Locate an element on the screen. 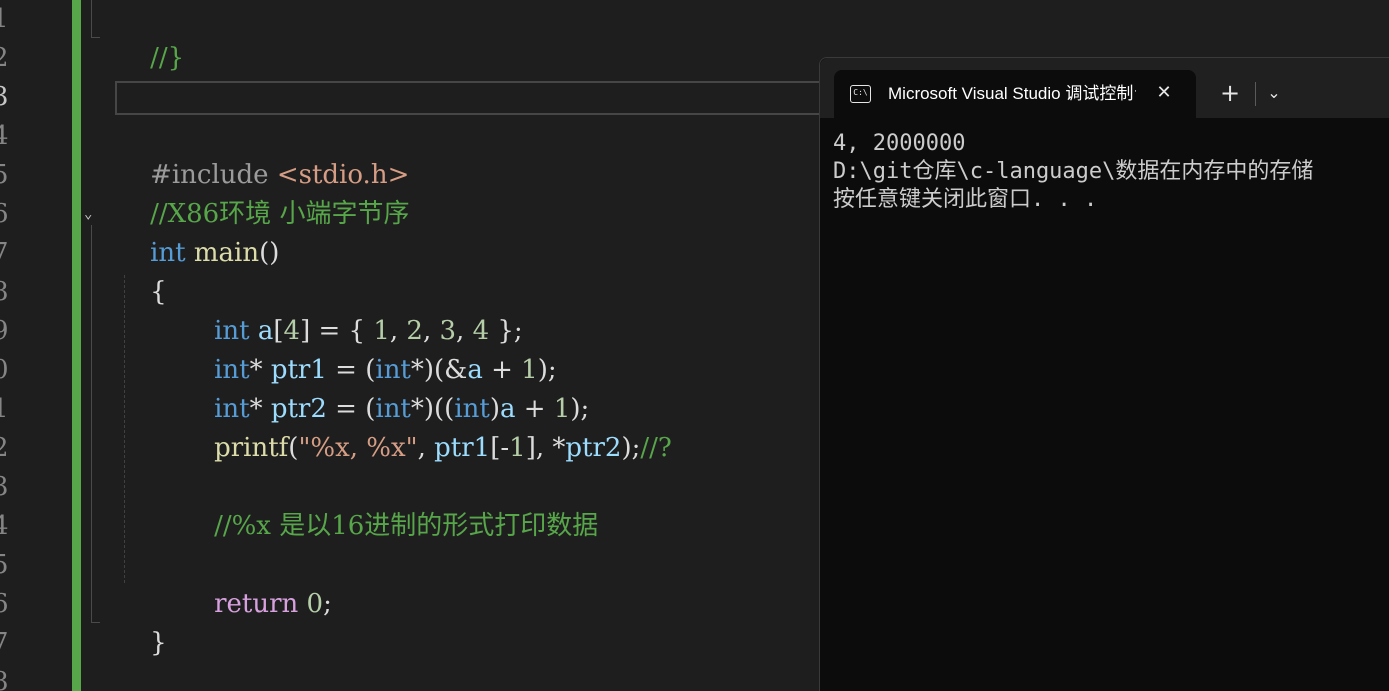 The image size is (1389, 691). code-line: #include <stdio.h> is located at coordinates (263, 153).